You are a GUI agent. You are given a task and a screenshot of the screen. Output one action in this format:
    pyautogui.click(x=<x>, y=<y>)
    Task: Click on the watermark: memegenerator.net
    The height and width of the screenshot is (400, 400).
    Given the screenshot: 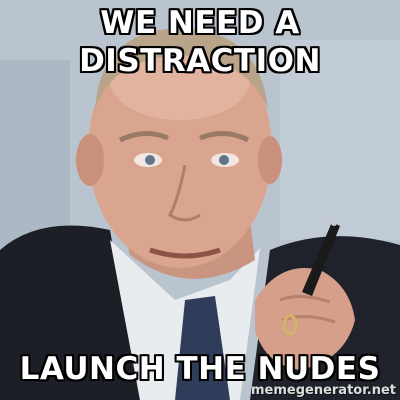 What is the action you would take?
    pyautogui.click(x=323, y=390)
    